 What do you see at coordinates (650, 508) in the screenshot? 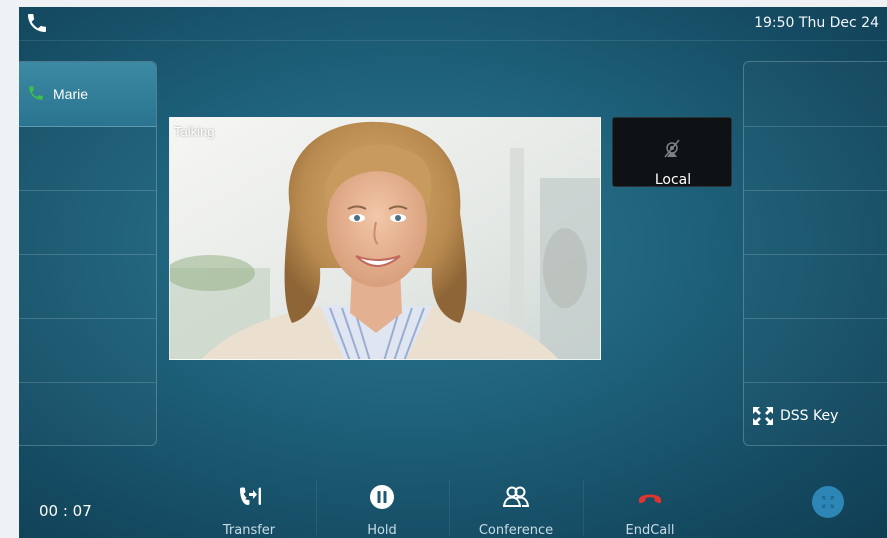
I see `end-call-button: EndCall` at bounding box center [650, 508].